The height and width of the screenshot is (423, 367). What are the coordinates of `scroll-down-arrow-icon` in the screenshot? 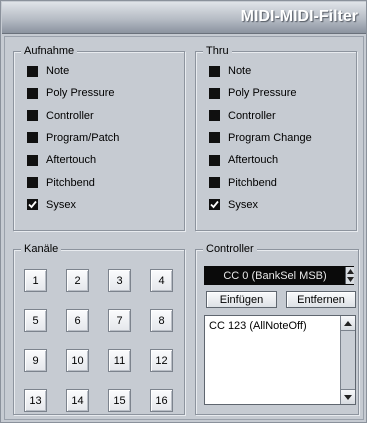 It's located at (348, 396).